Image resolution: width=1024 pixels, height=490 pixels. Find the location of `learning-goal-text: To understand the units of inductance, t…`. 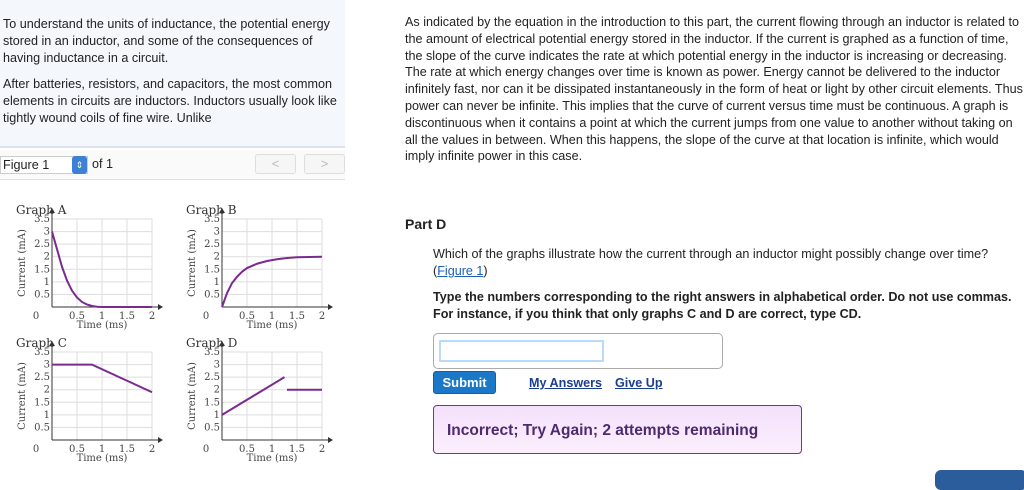

learning-goal-text: To understand the units of inductance, t… is located at coordinates (172, 74).